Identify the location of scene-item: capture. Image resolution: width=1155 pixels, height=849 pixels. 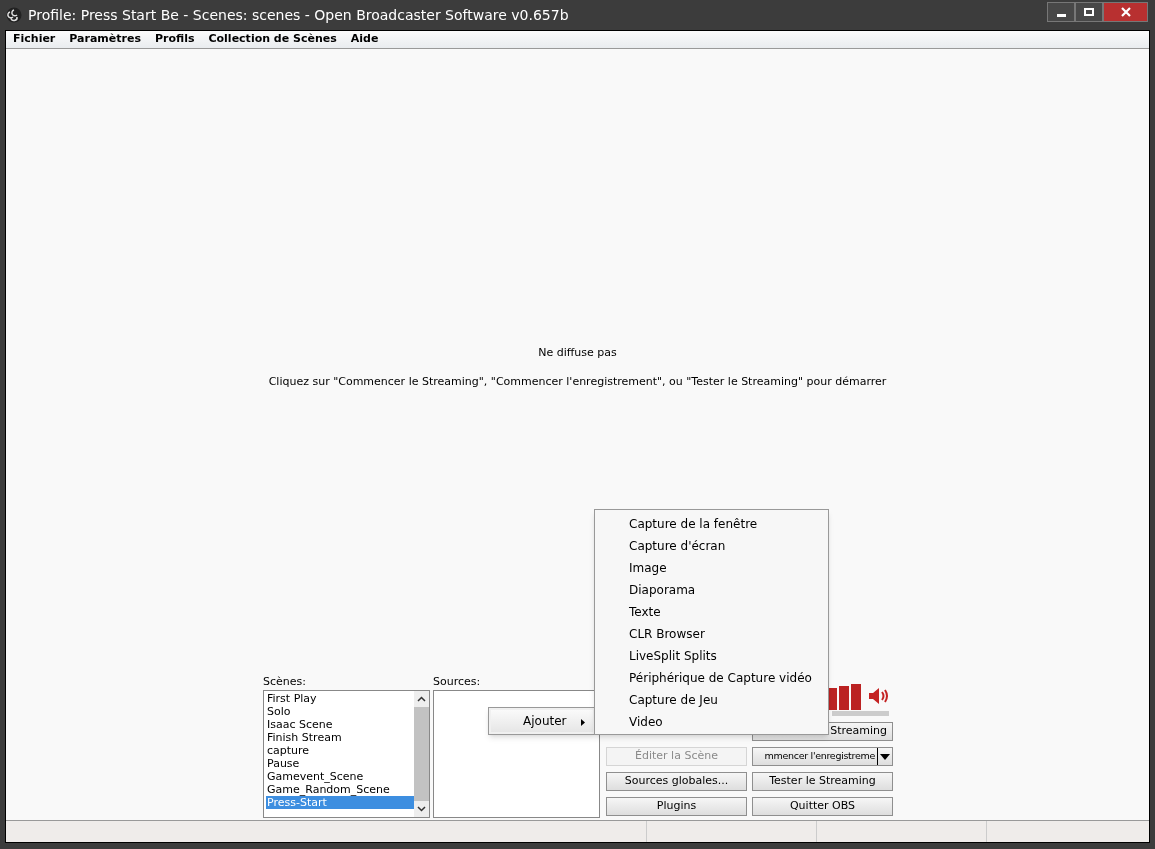
(340, 750).